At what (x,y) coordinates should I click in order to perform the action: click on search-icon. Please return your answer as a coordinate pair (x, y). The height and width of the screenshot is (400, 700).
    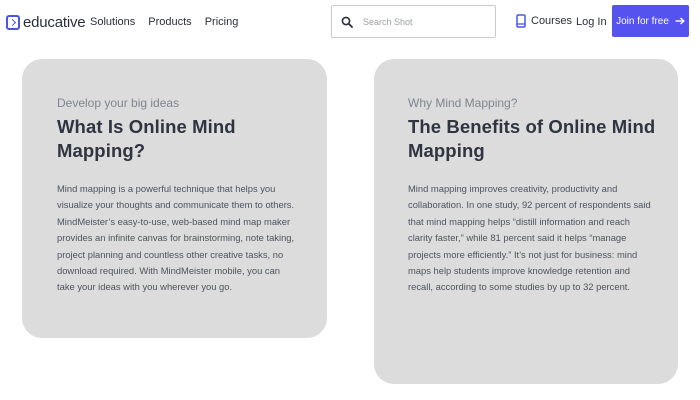
    Looking at the image, I should click on (347, 22).